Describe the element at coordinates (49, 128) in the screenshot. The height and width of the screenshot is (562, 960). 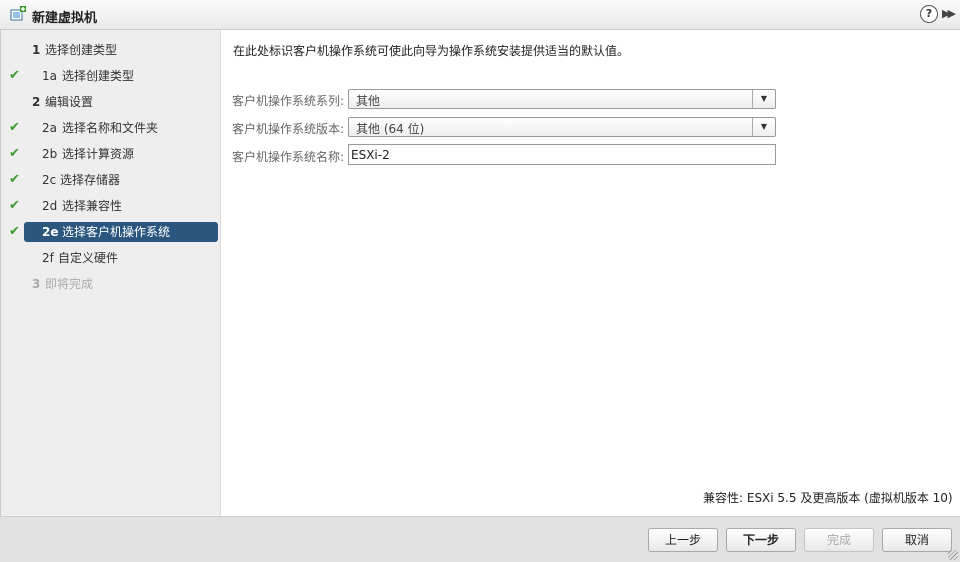
I see `step-number: 2a` at that location.